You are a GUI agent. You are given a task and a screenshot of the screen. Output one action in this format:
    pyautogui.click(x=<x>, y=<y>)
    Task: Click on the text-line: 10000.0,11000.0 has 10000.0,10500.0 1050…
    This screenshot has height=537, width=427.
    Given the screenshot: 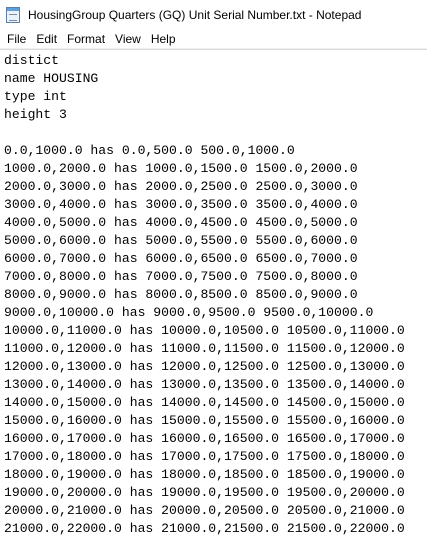 What is the action you would take?
    pyautogui.click(x=204, y=330)
    